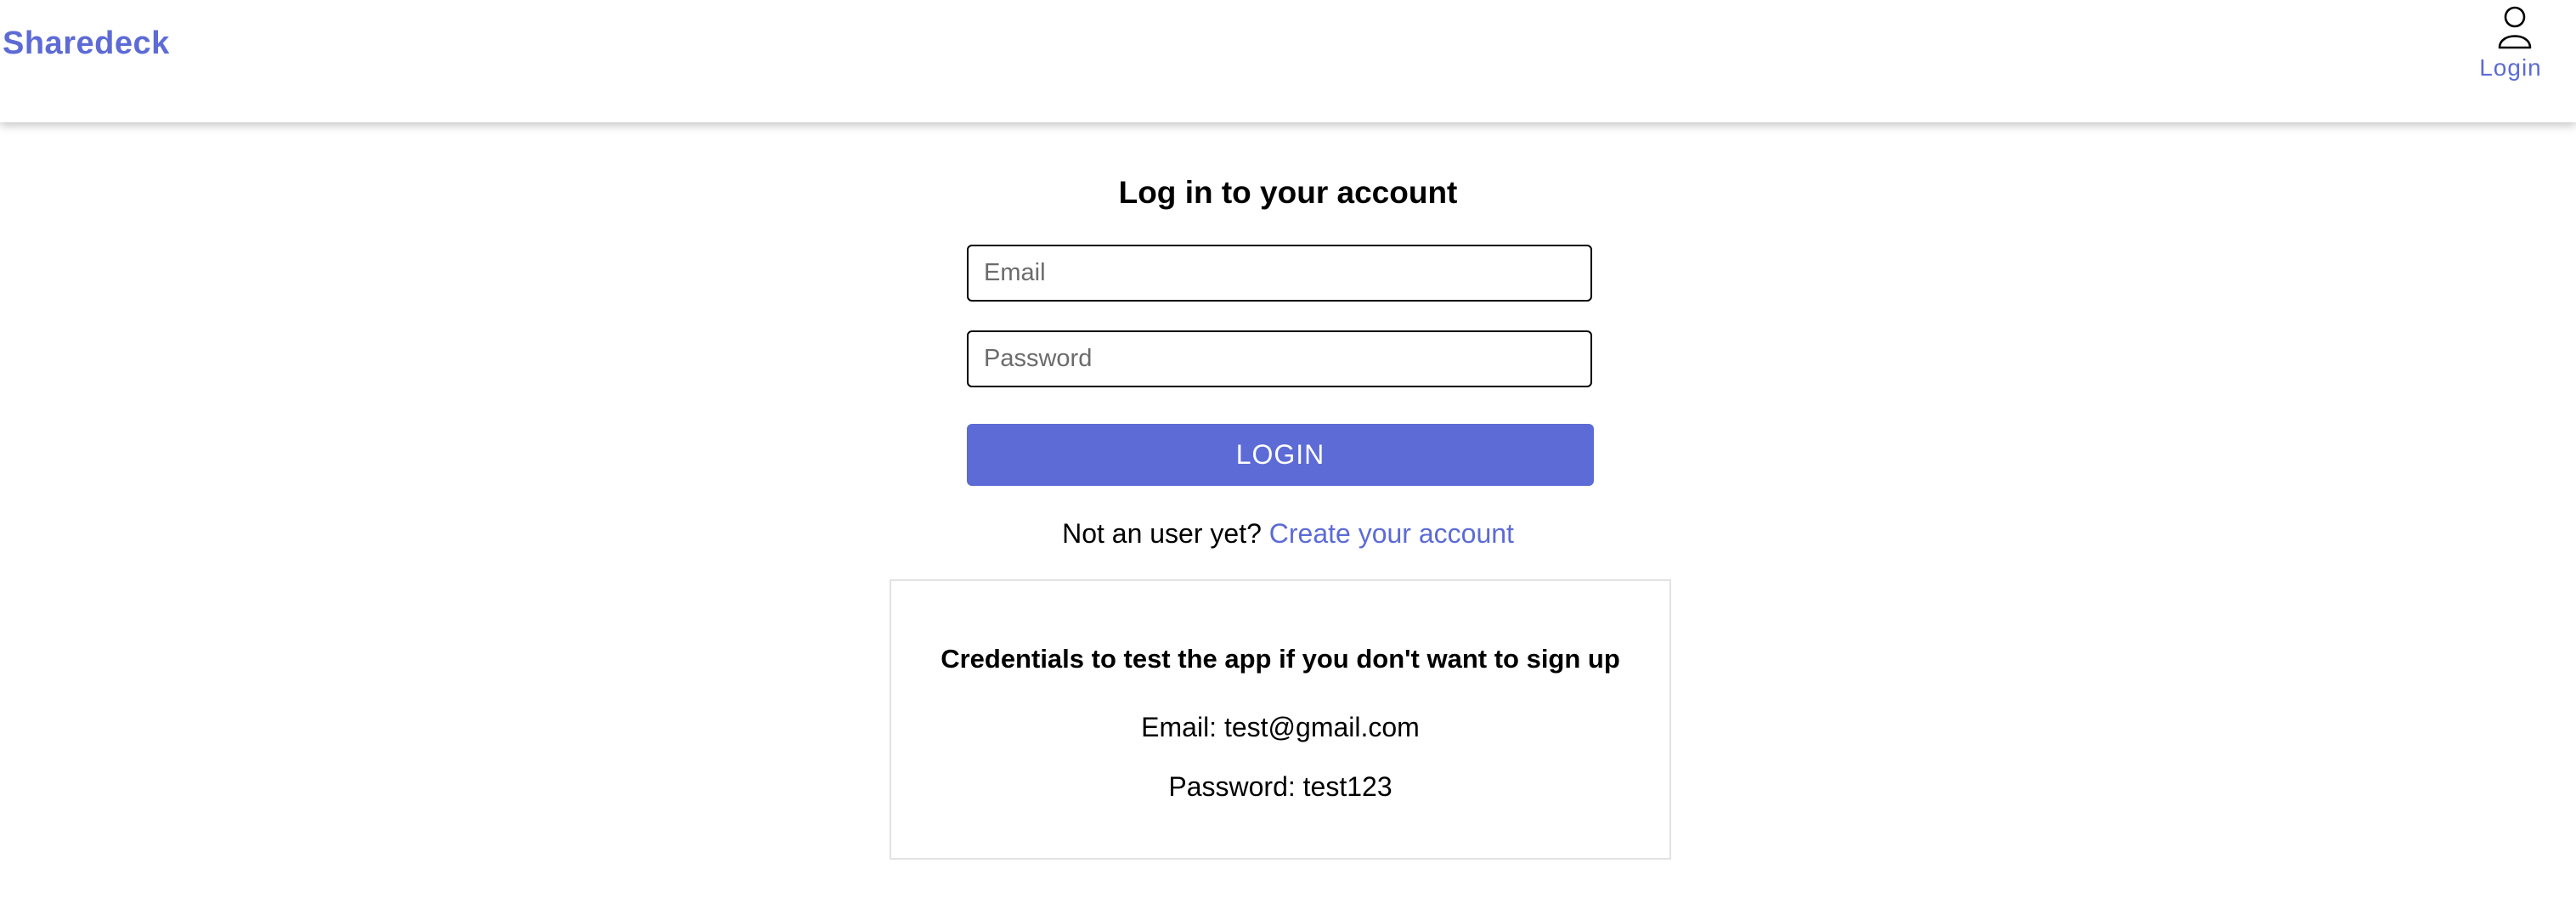 The image size is (2576, 897). I want to click on top-navbar: Sharedeck Login, so click(1288, 61).